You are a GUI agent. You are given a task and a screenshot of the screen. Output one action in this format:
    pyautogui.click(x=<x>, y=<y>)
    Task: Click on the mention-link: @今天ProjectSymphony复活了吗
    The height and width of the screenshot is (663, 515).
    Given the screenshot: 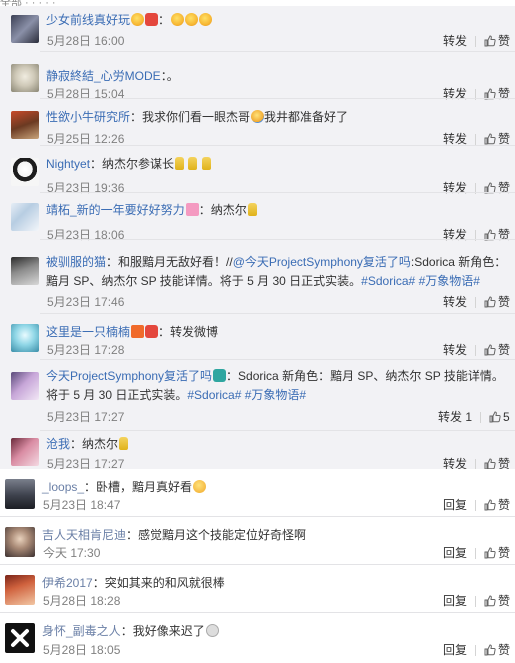 What is the action you would take?
    pyautogui.click(x=322, y=262)
    